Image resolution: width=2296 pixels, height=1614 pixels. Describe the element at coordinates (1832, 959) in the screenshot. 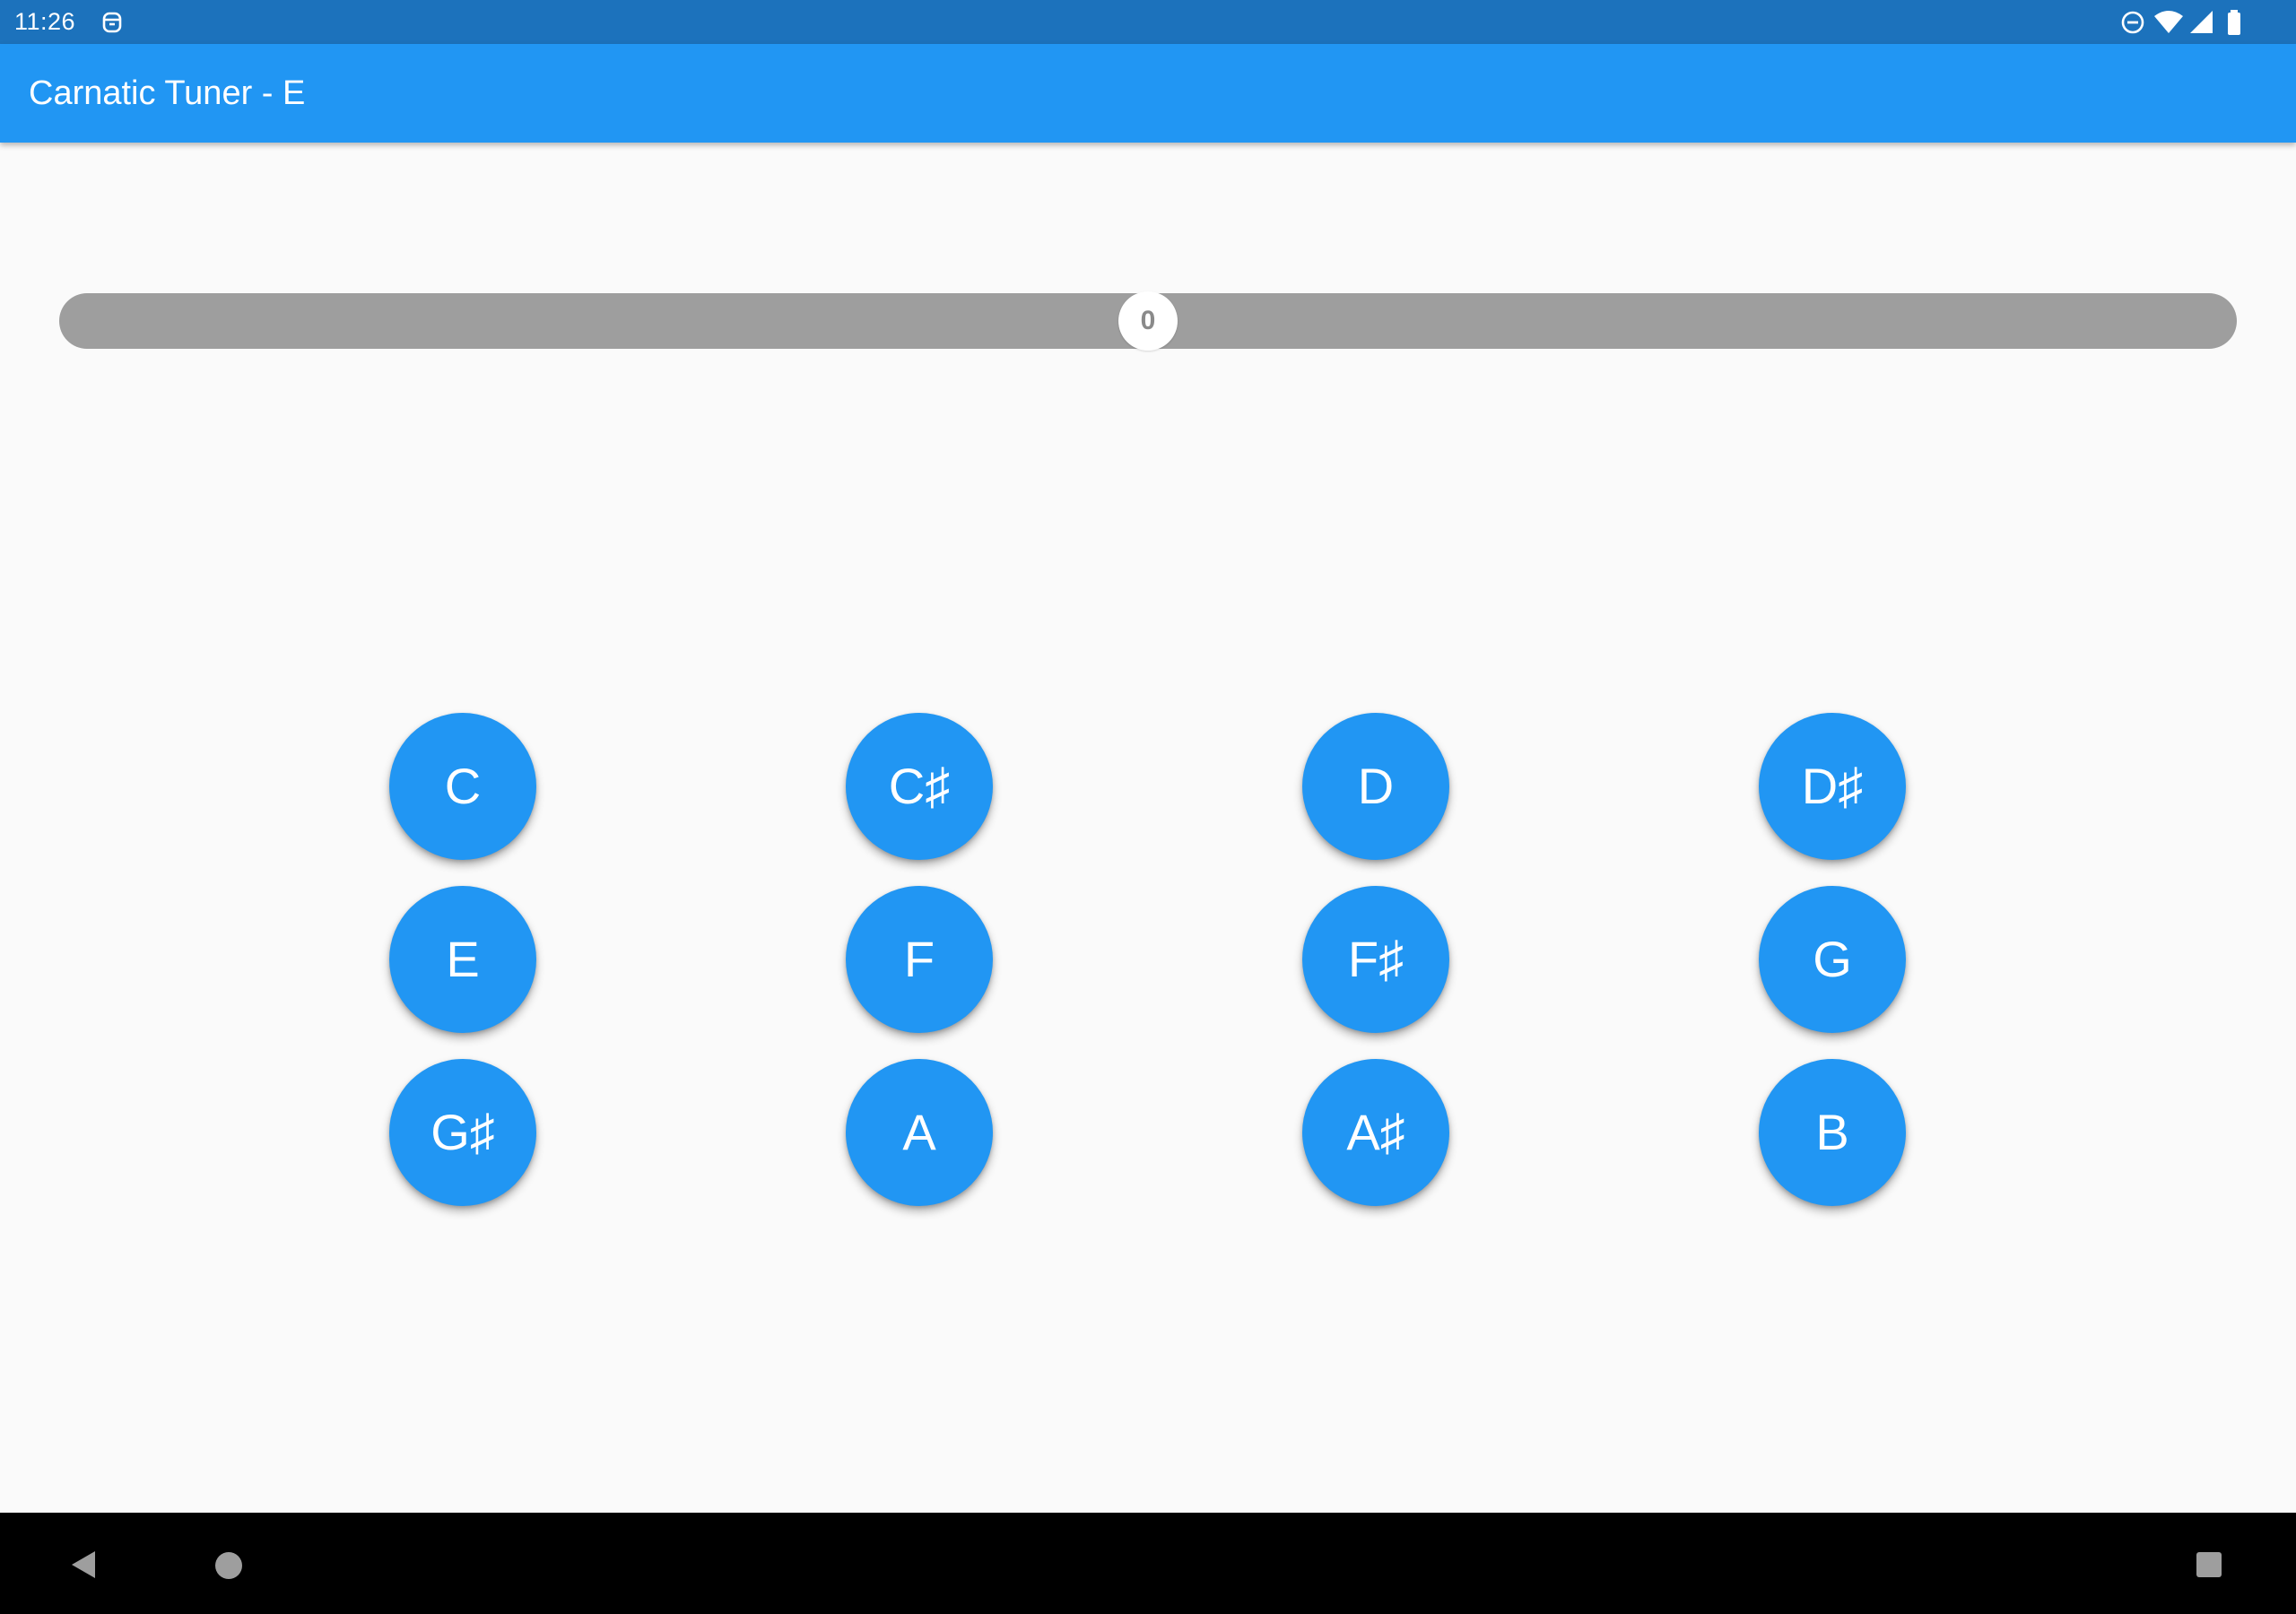

I see `note-button-g: G` at that location.